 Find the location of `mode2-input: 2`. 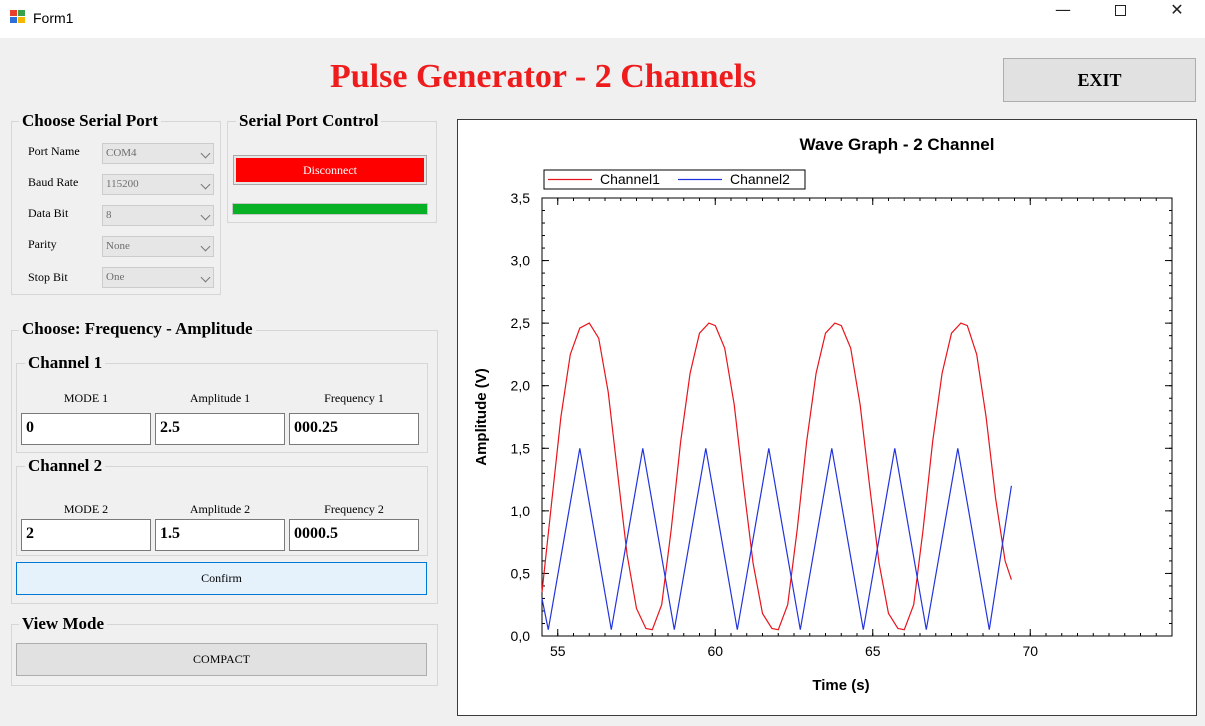

mode2-input: 2 is located at coordinates (86, 535).